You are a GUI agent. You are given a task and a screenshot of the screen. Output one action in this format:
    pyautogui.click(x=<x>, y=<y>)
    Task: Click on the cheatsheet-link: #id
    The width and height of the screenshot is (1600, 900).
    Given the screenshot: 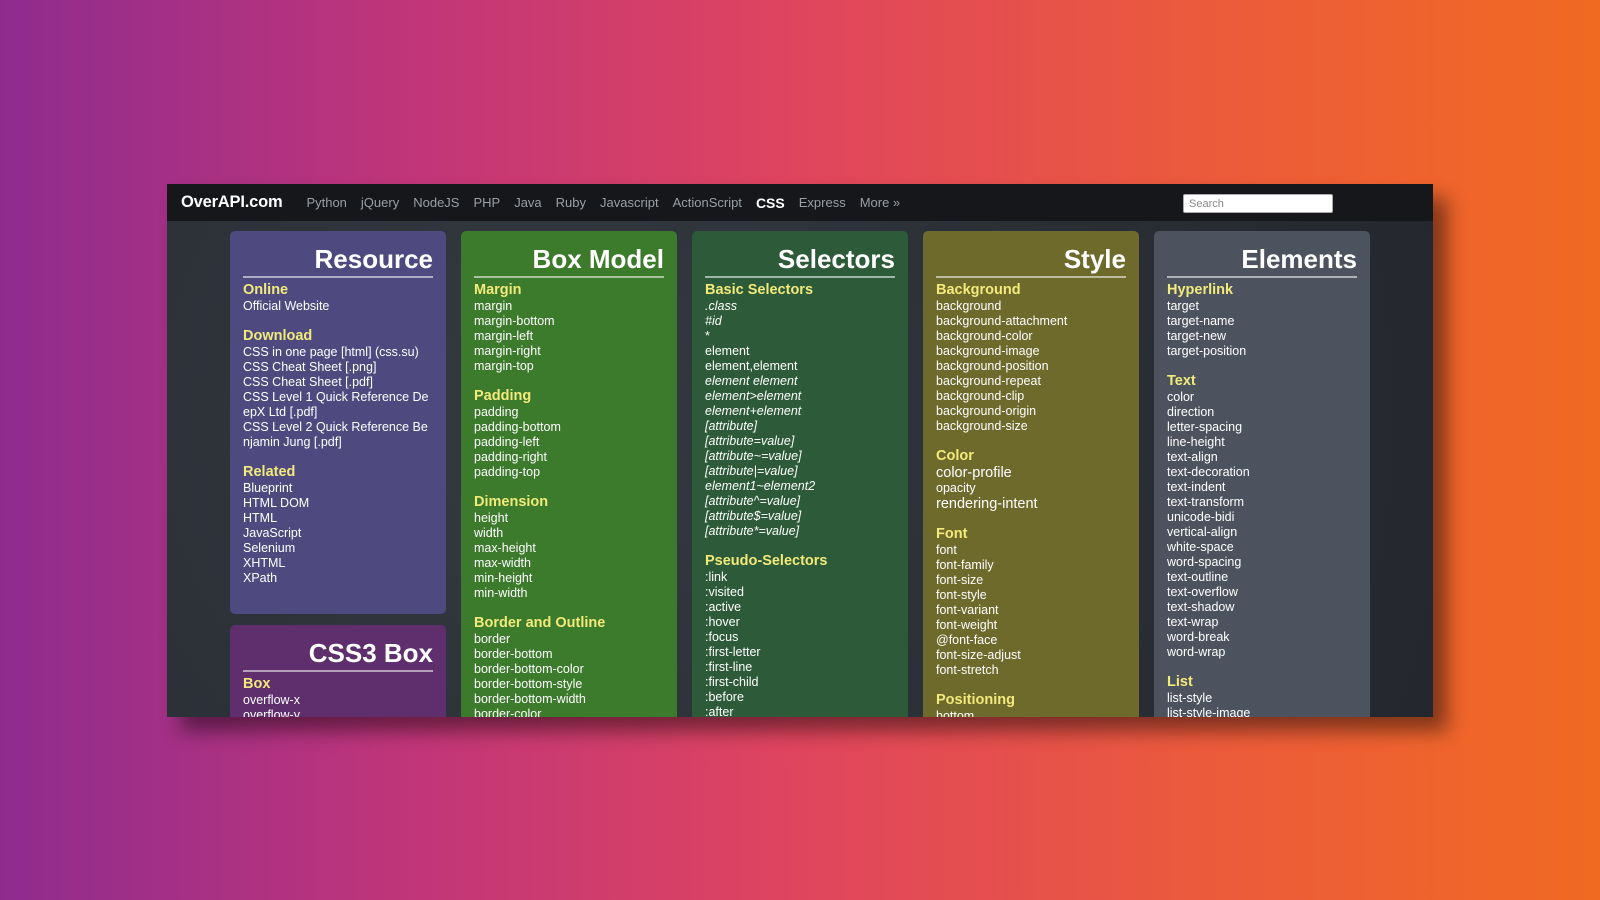 What is the action you would take?
    pyautogui.click(x=800, y=321)
    